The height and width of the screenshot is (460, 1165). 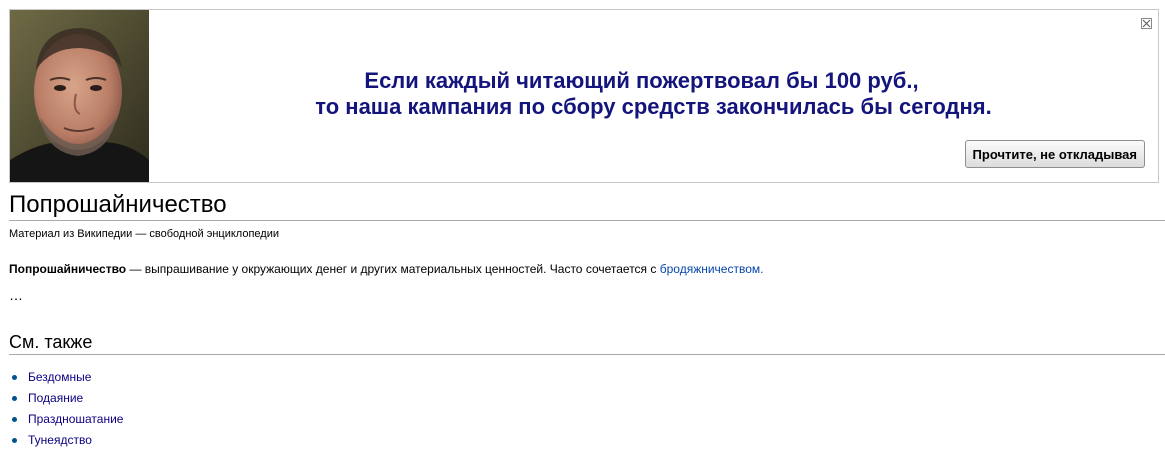 What do you see at coordinates (59, 377) in the screenshot?
I see `see-also-link-homeless: Бездомные` at bounding box center [59, 377].